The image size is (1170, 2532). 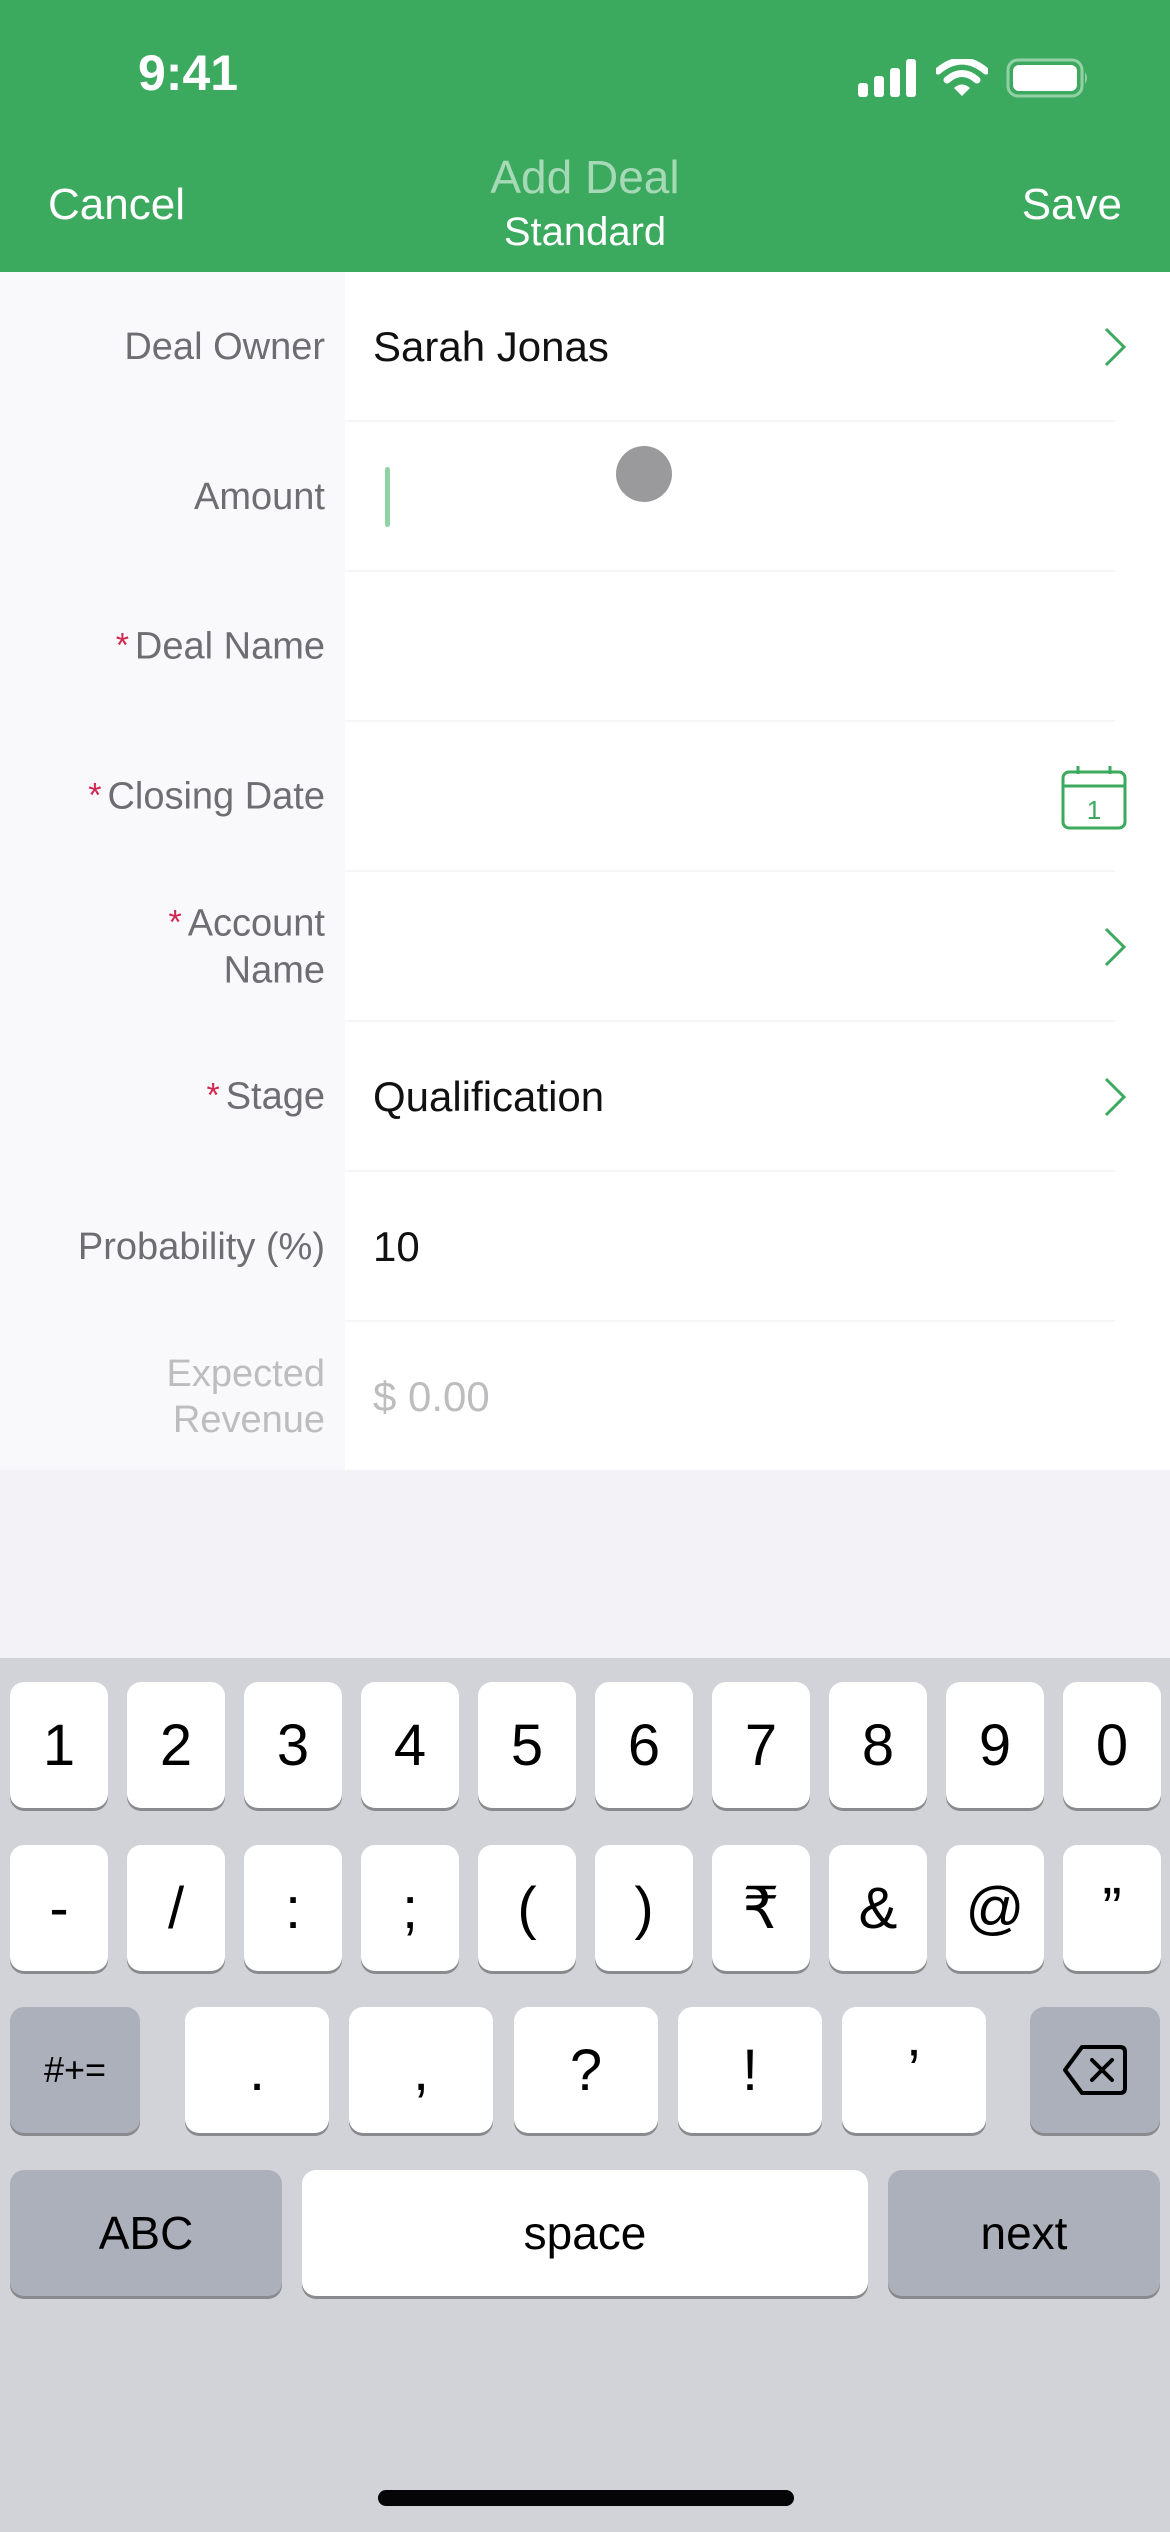 What do you see at coordinates (585, 797) in the screenshot?
I see `field-closing-date: * Closing Date 1` at bounding box center [585, 797].